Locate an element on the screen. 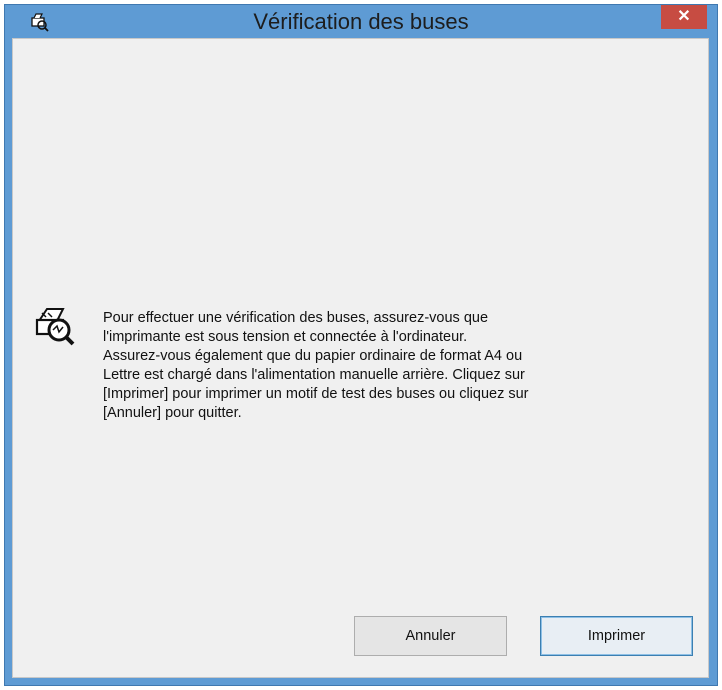  title-bar: Vérification des buses ✕ is located at coordinates (361, 21).